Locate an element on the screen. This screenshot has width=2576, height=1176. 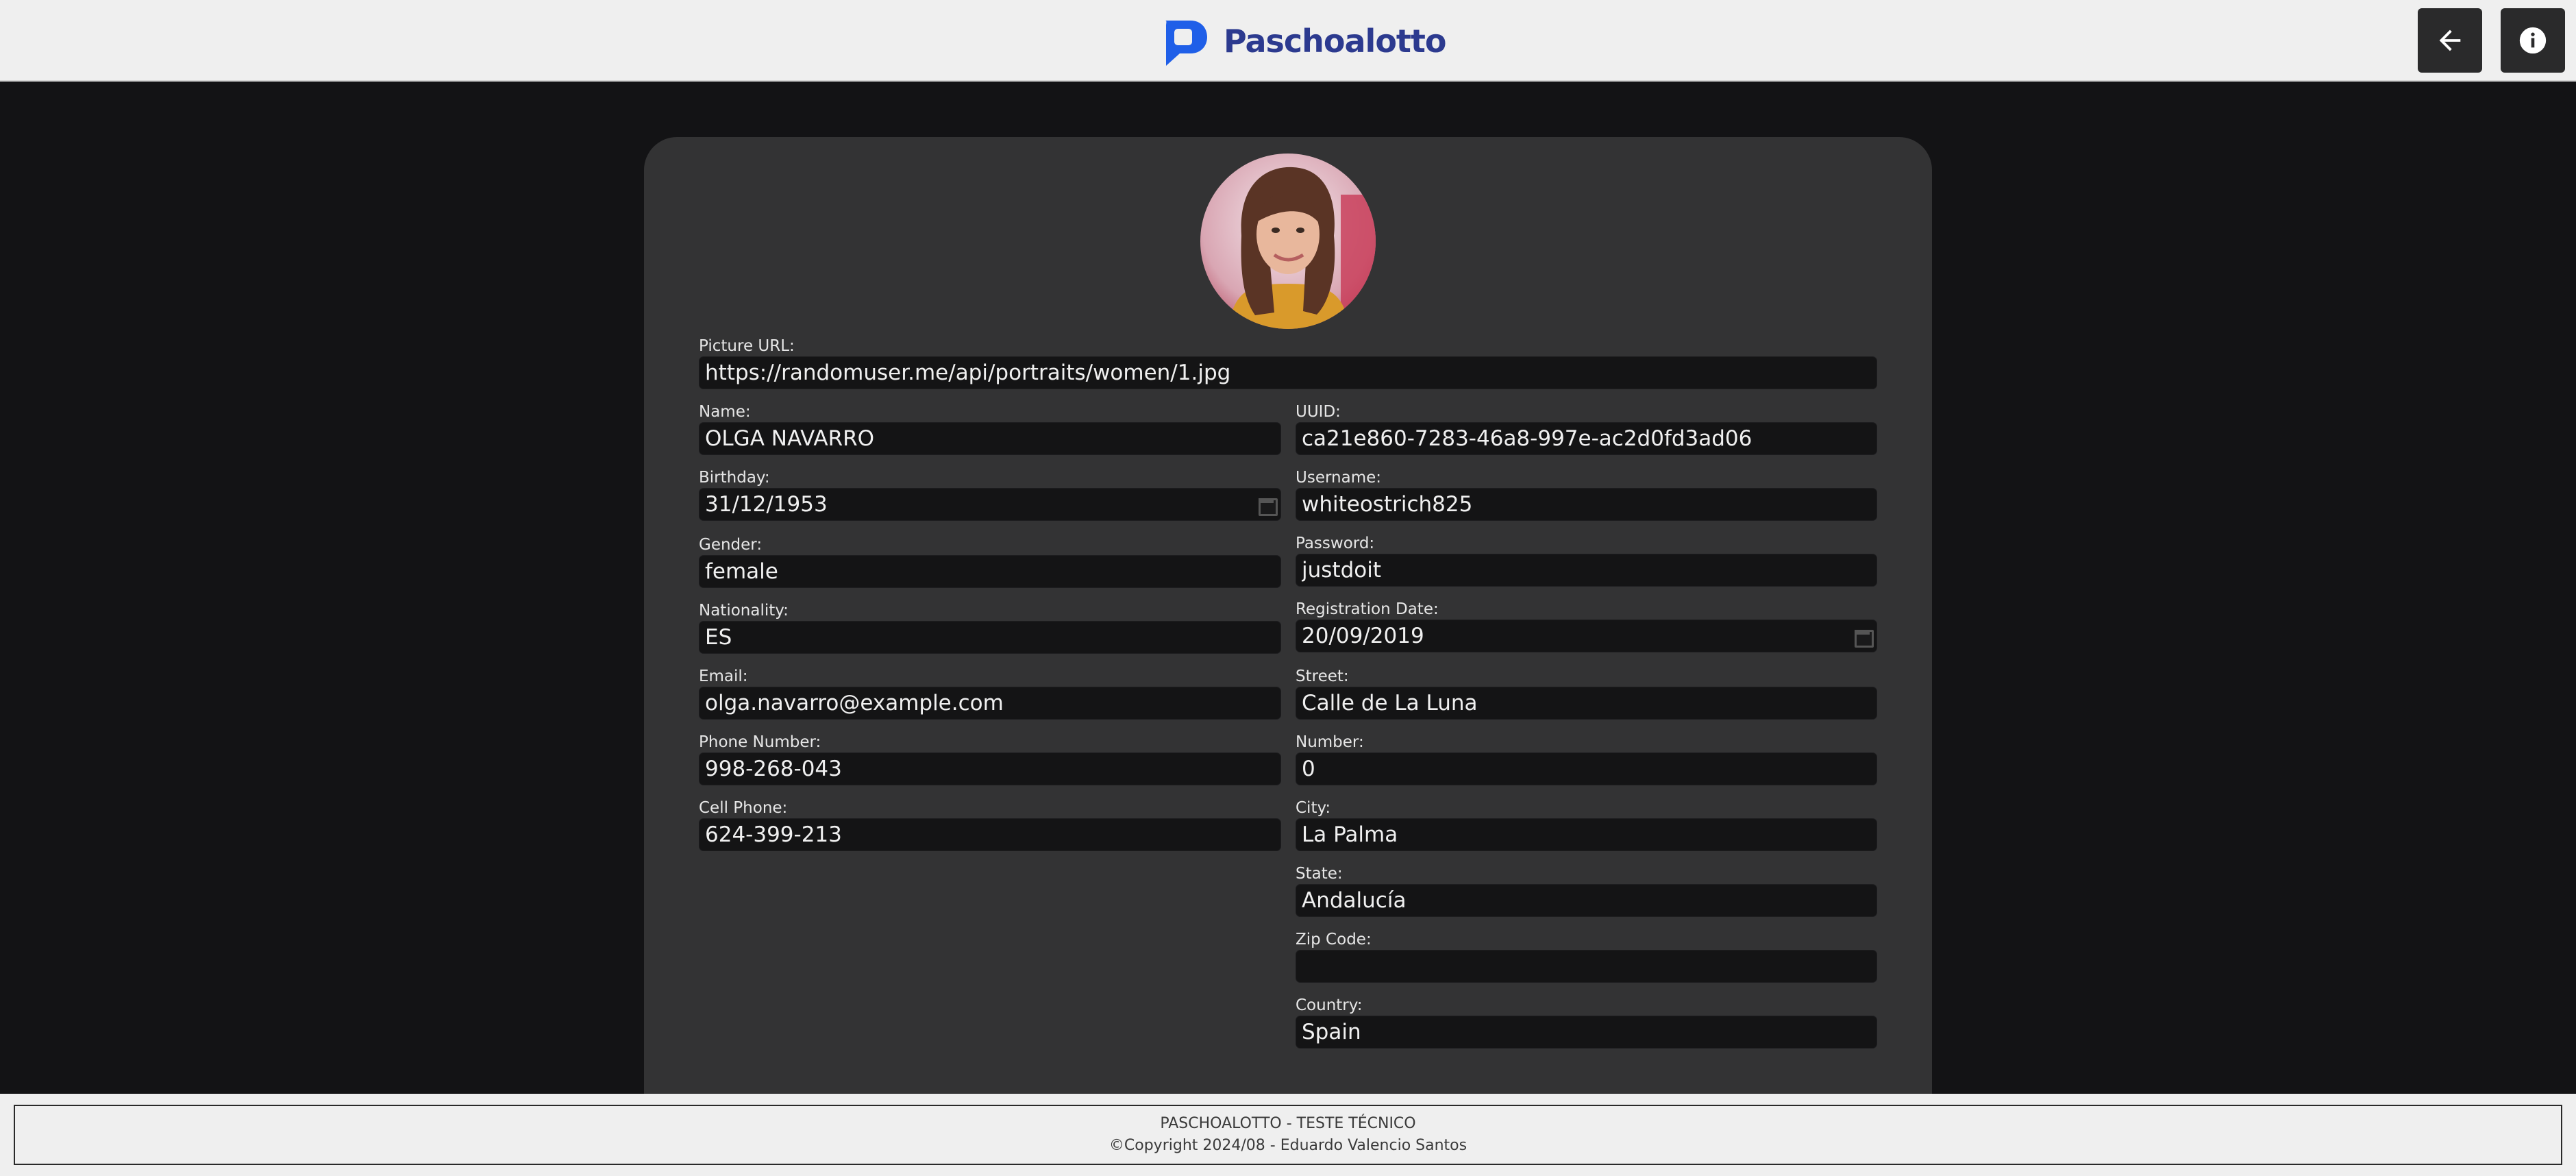
nationality-field: Nationality: ES is located at coordinates (990, 627).